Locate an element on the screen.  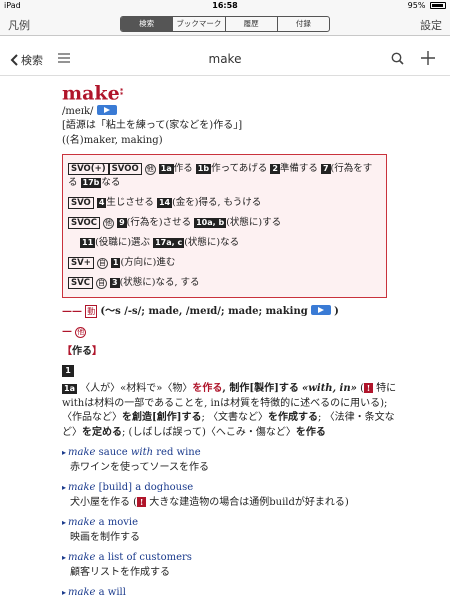
example: ▸ make a list of customers 顧客リストを作成する is located at coordinates (229, 565).